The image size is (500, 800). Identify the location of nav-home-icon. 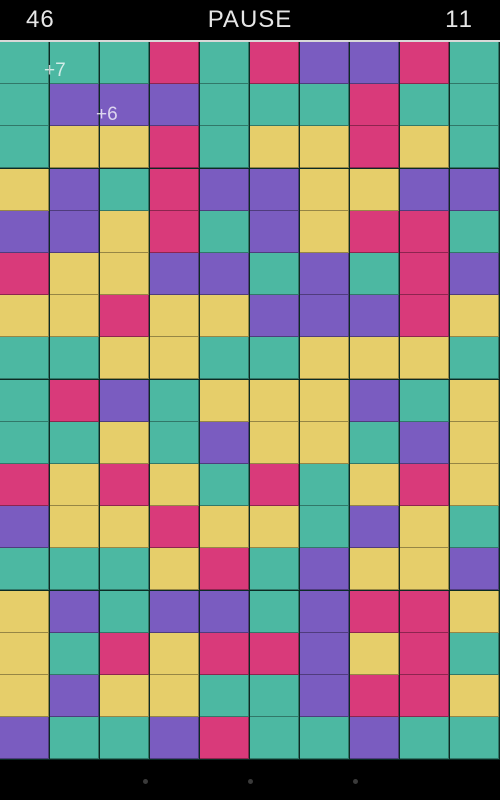
(250, 781).